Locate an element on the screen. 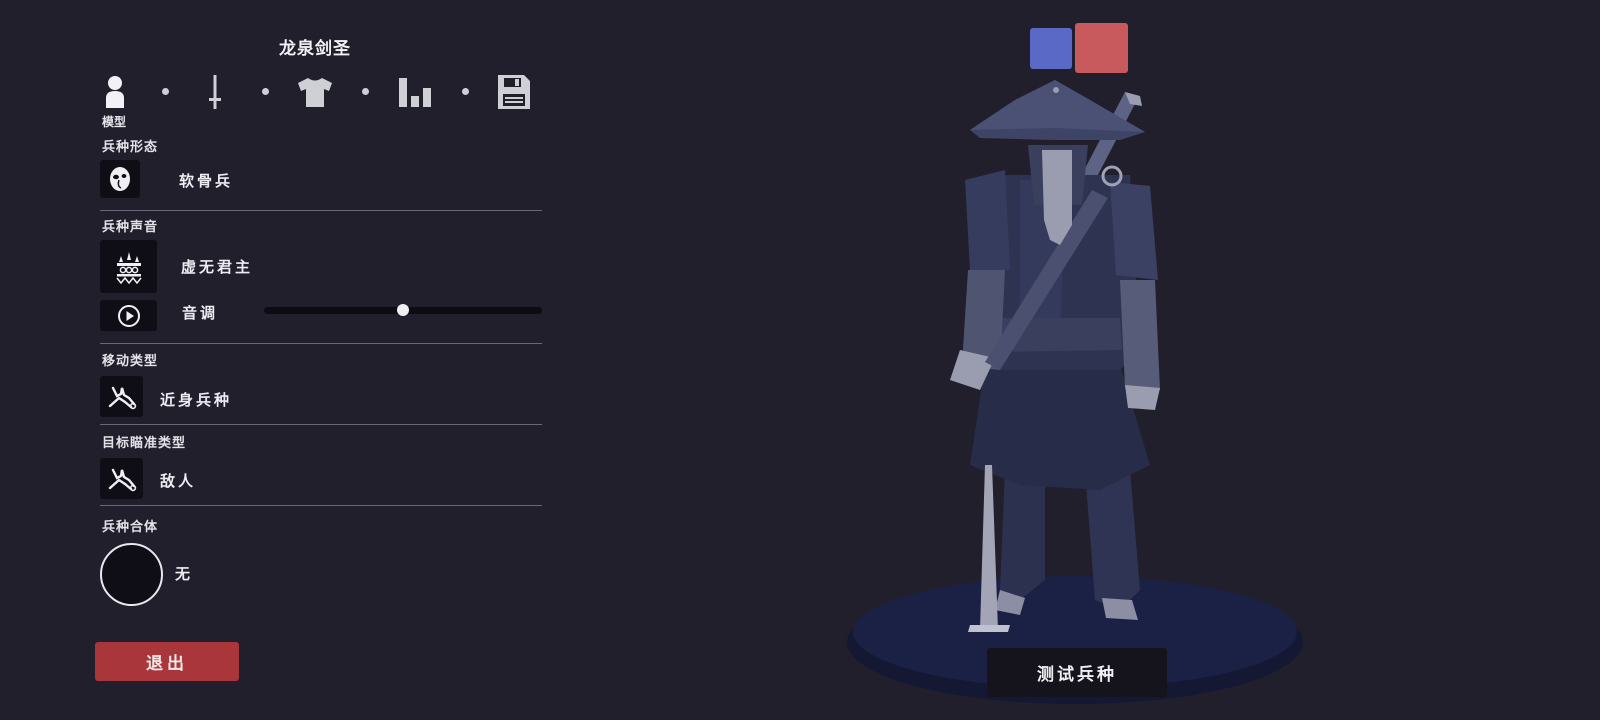  shirt-icon is located at coordinates (315, 92).